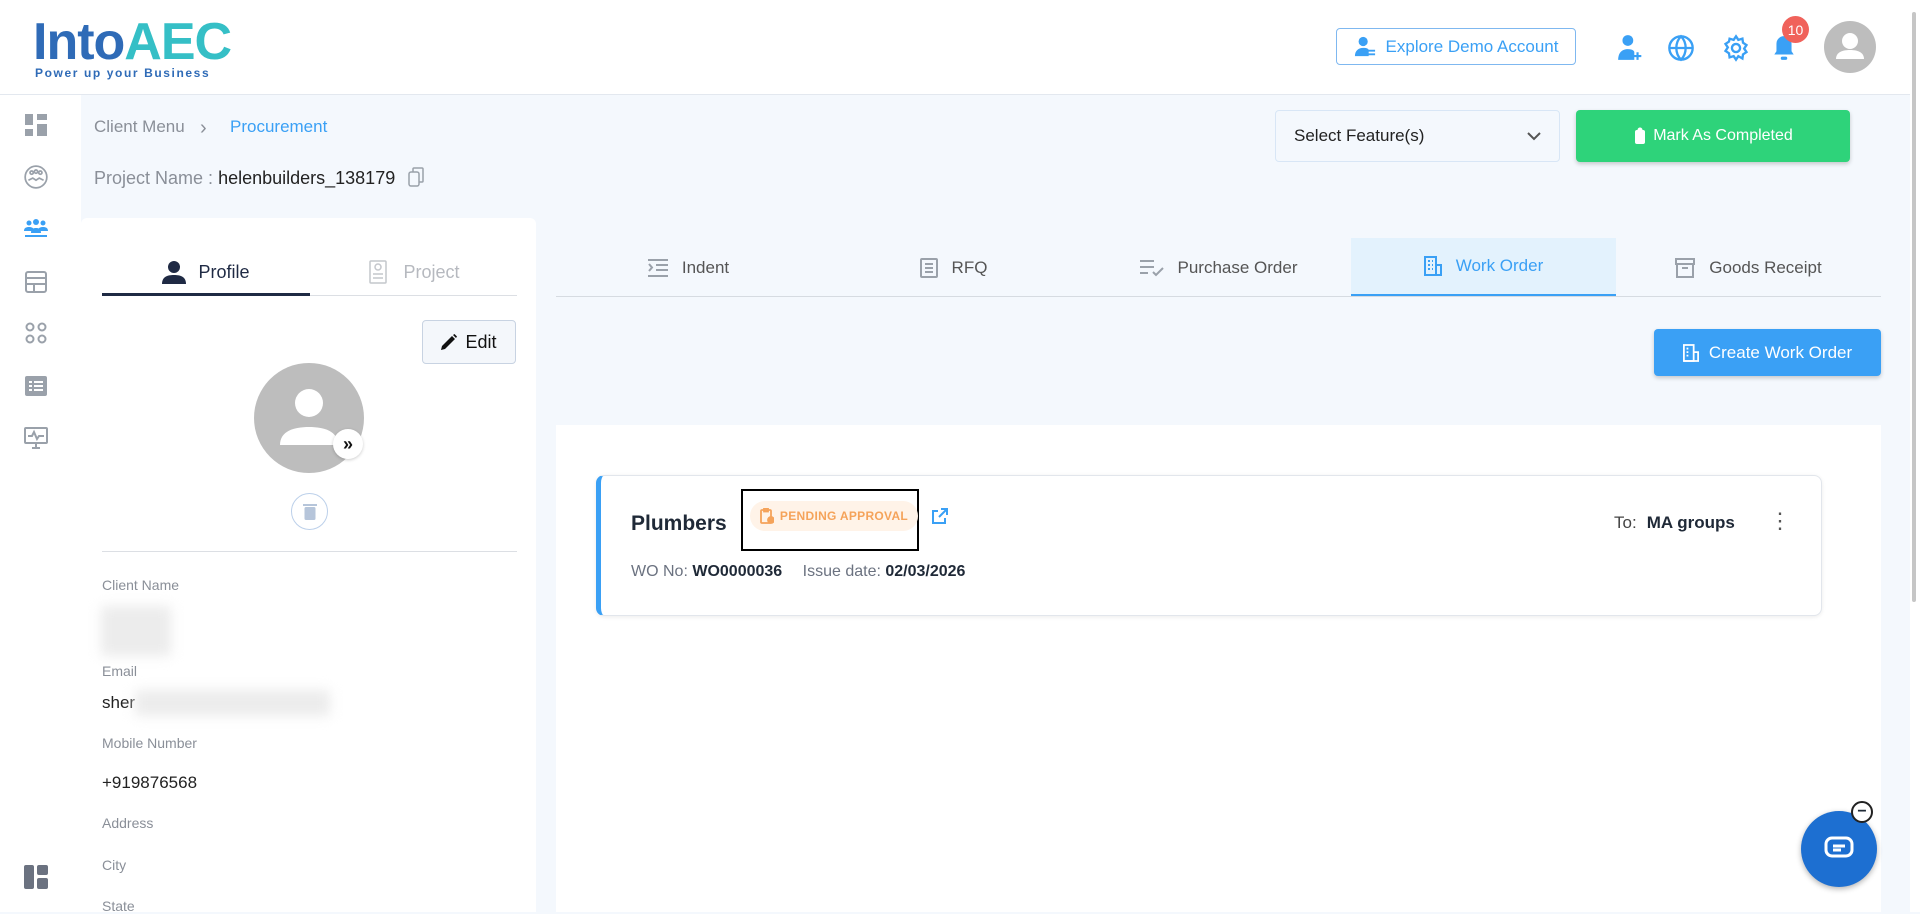  What do you see at coordinates (928, 267) in the screenshot?
I see `rfq-list-icon` at bounding box center [928, 267].